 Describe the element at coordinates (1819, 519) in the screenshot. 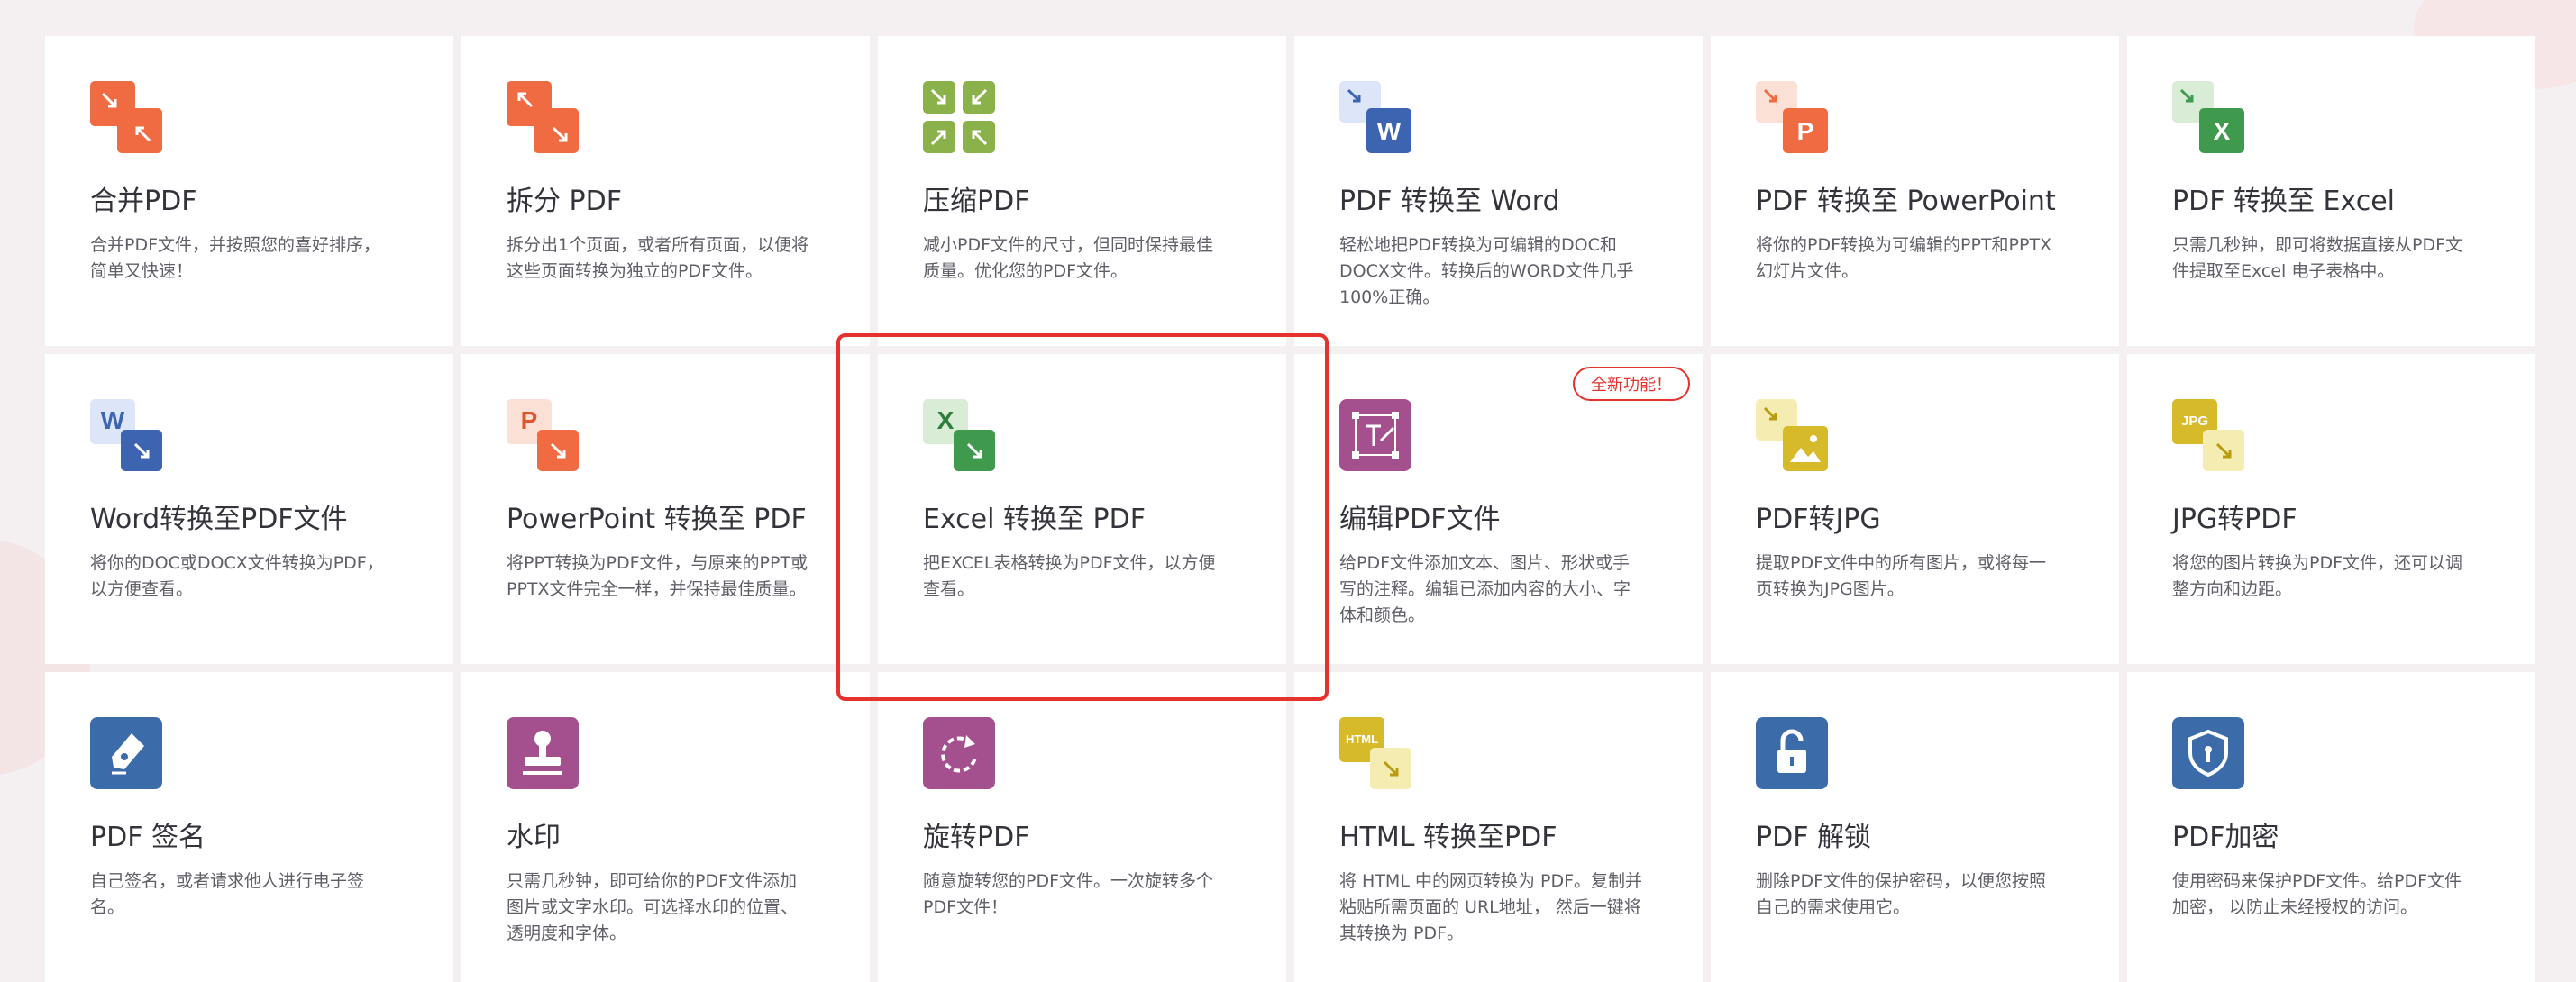

I see `tool-title: PDF转JPG` at that location.